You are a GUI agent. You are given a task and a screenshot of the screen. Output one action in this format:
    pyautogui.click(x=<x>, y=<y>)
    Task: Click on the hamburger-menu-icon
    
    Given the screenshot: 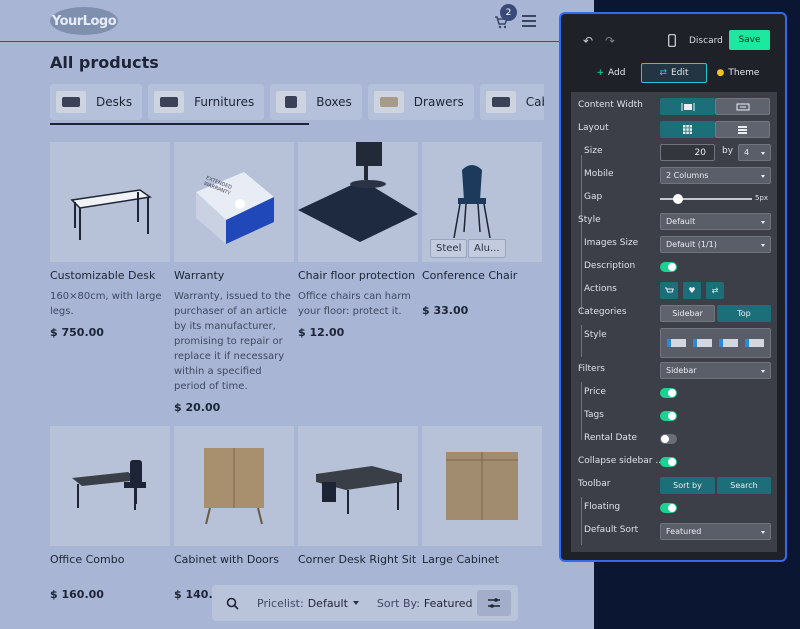 What is the action you would take?
    pyautogui.click(x=529, y=21)
    